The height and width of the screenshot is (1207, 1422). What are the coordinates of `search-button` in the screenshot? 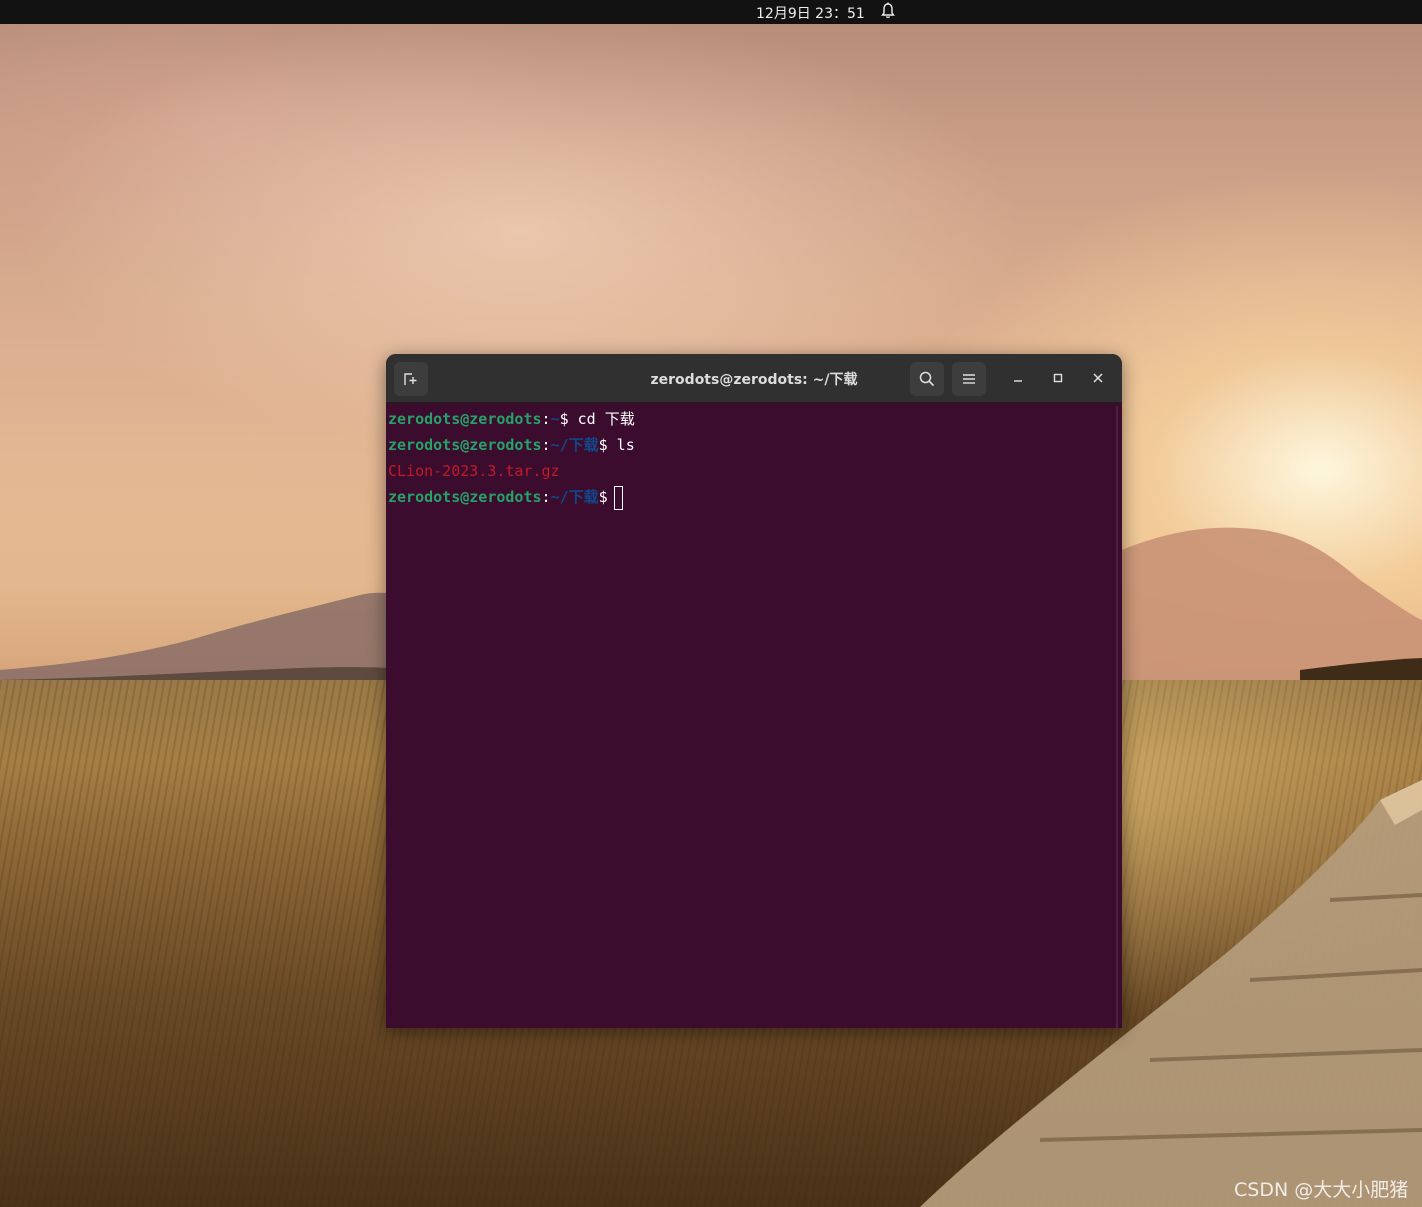 It's located at (927, 379).